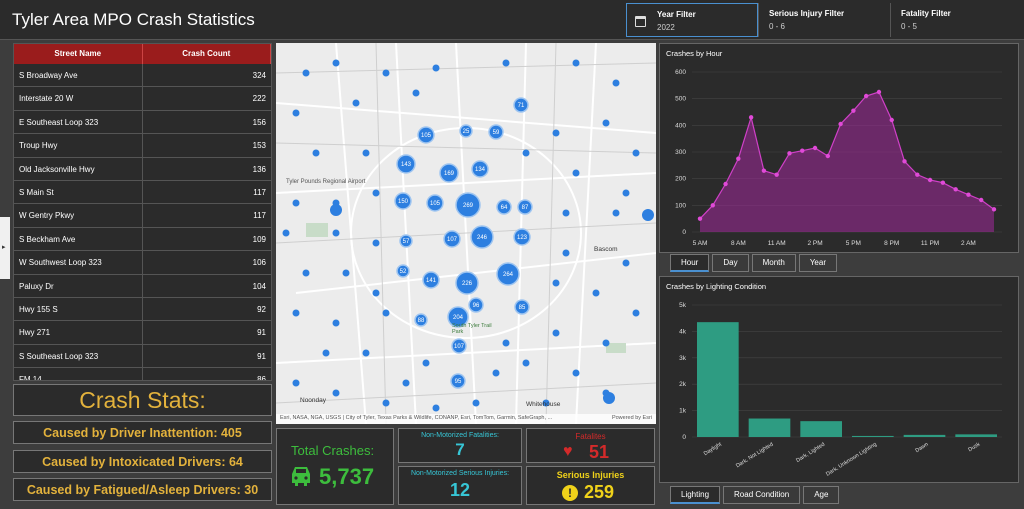 The width and height of the screenshot is (1024, 509). What do you see at coordinates (142, 122) in the screenshot?
I see `table-row: E Southeast Loop 323 156` at bounding box center [142, 122].